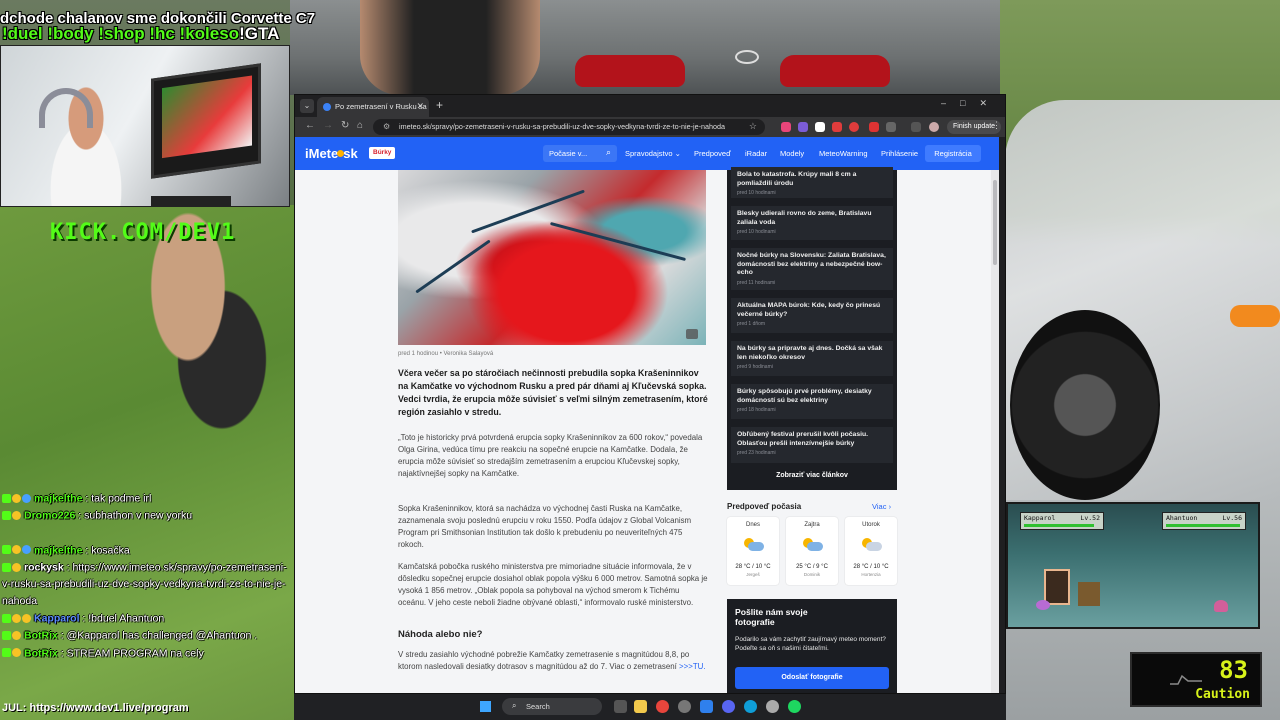 This screenshot has width=1280, height=720. Describe the element at coordinates (145, 126) in the screenshot. I see `webcam-feed` at that location.